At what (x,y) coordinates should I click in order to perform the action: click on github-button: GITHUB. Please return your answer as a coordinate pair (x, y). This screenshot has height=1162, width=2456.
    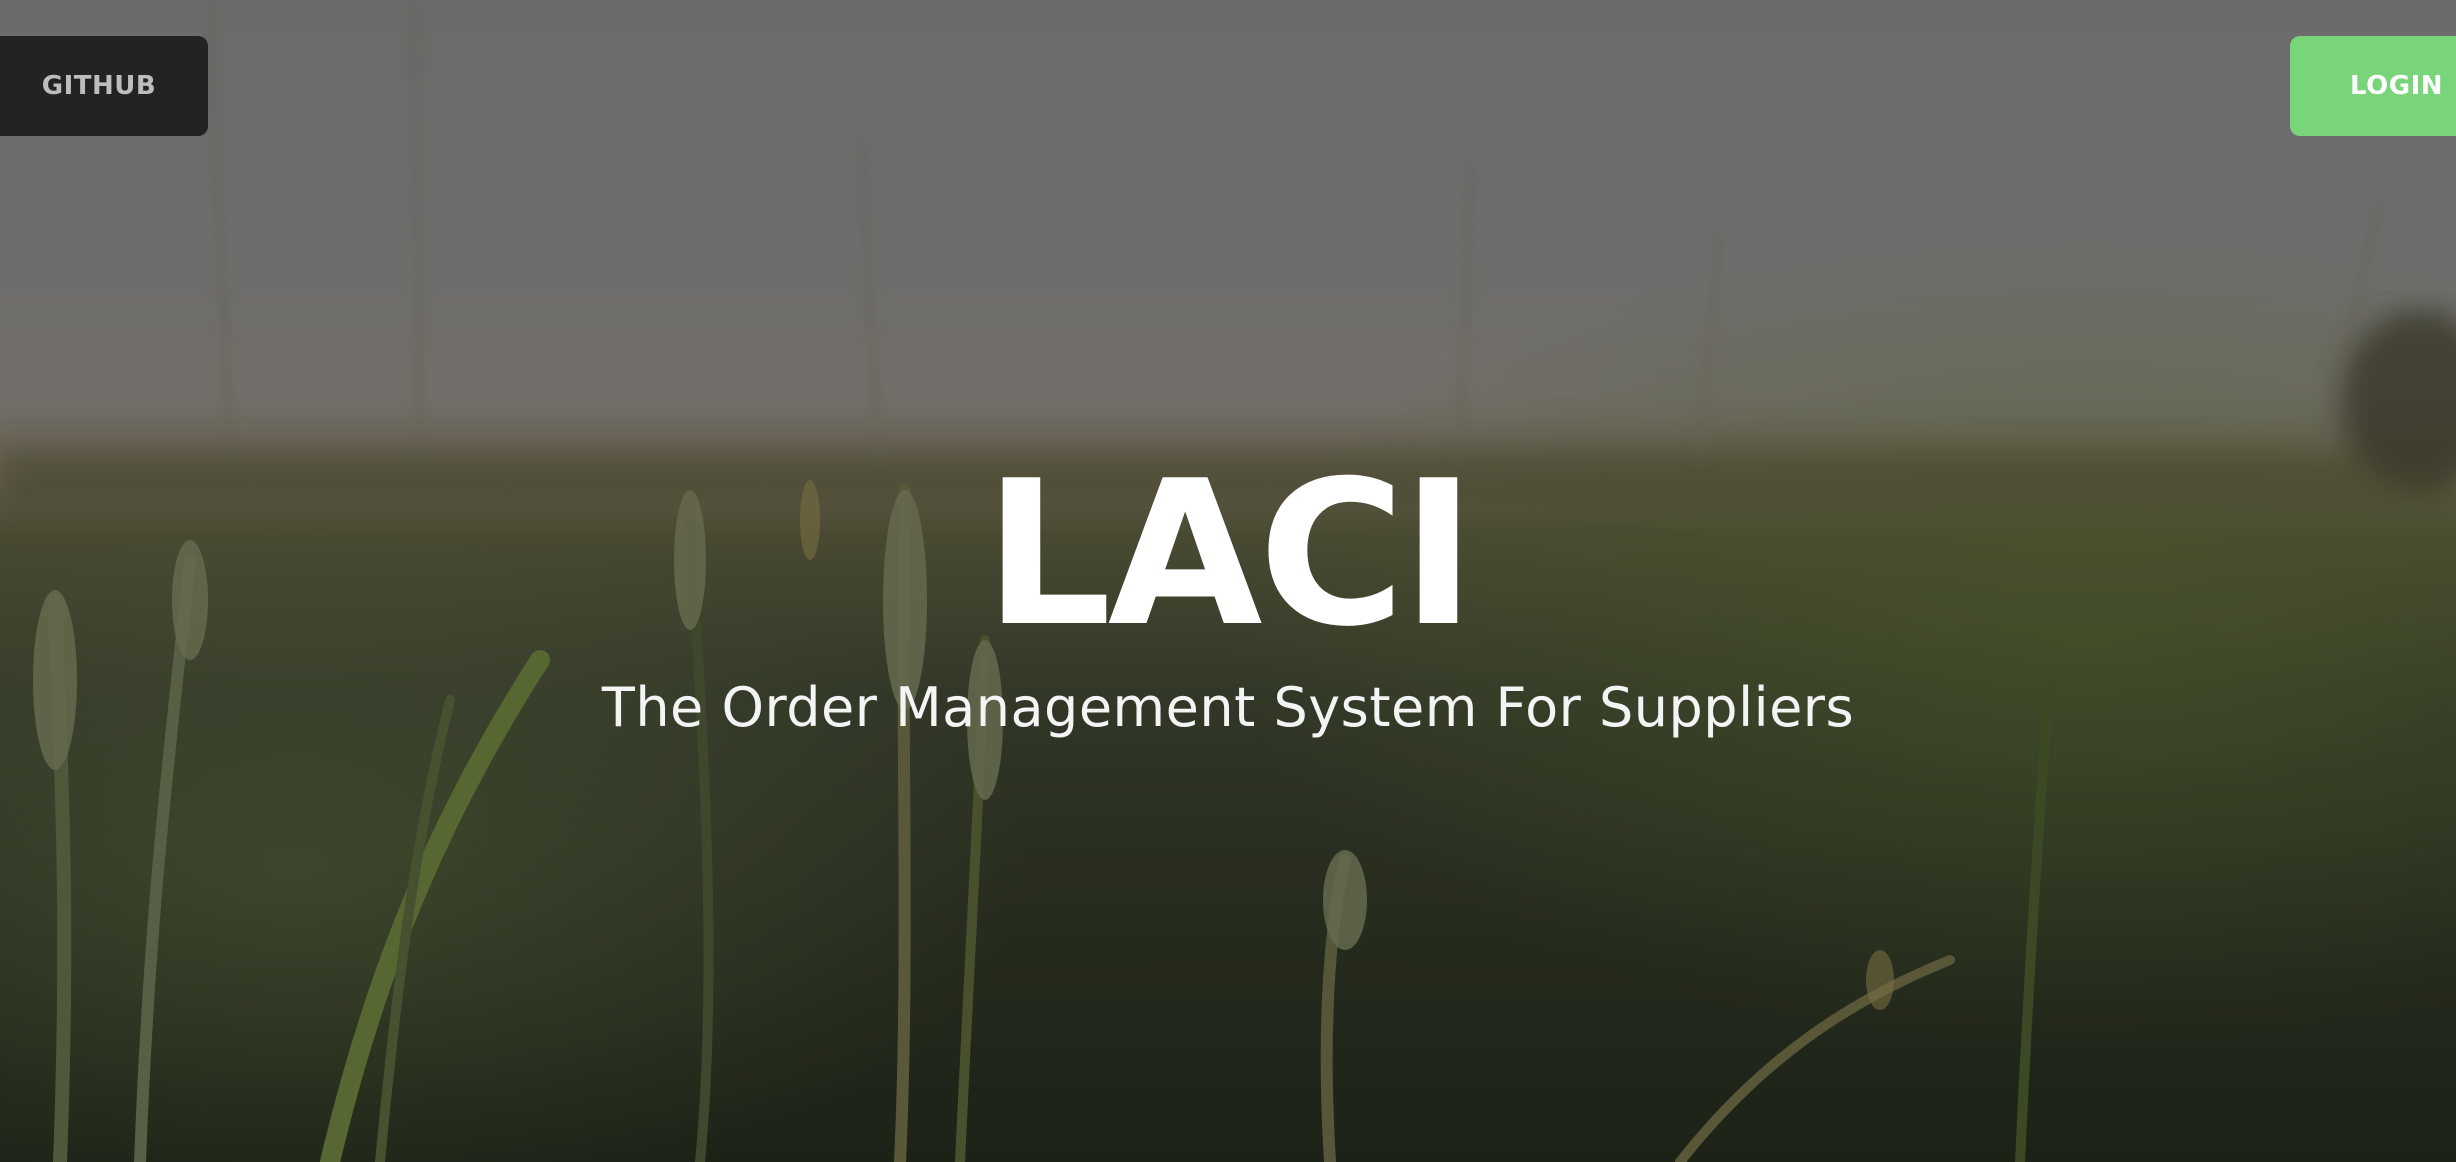
    Looking at the image, I should click on (104, 86).